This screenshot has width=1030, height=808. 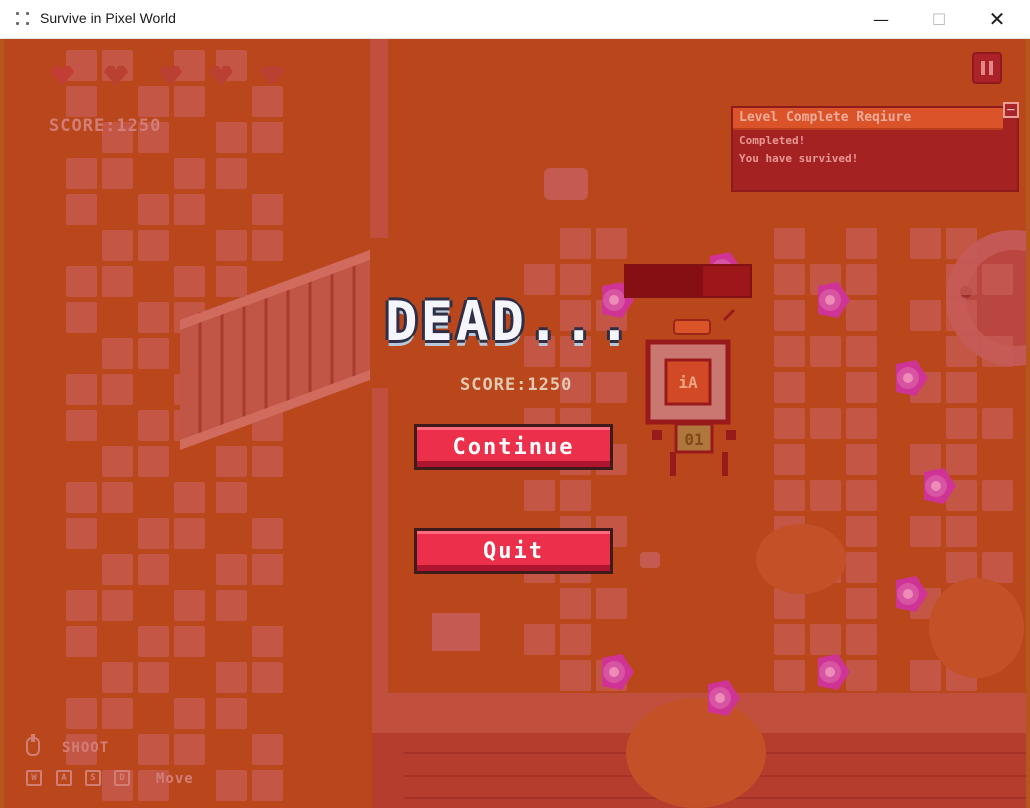 I want to click on minimize-button: —, so click(x=881, y=19).